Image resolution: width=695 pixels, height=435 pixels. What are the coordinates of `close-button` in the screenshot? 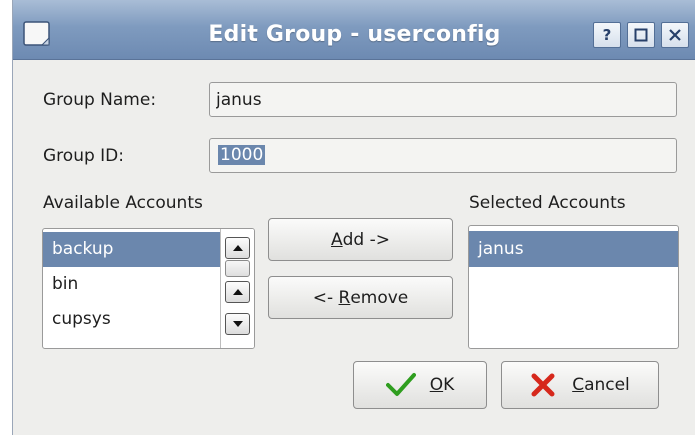 It's located at (675, 35).